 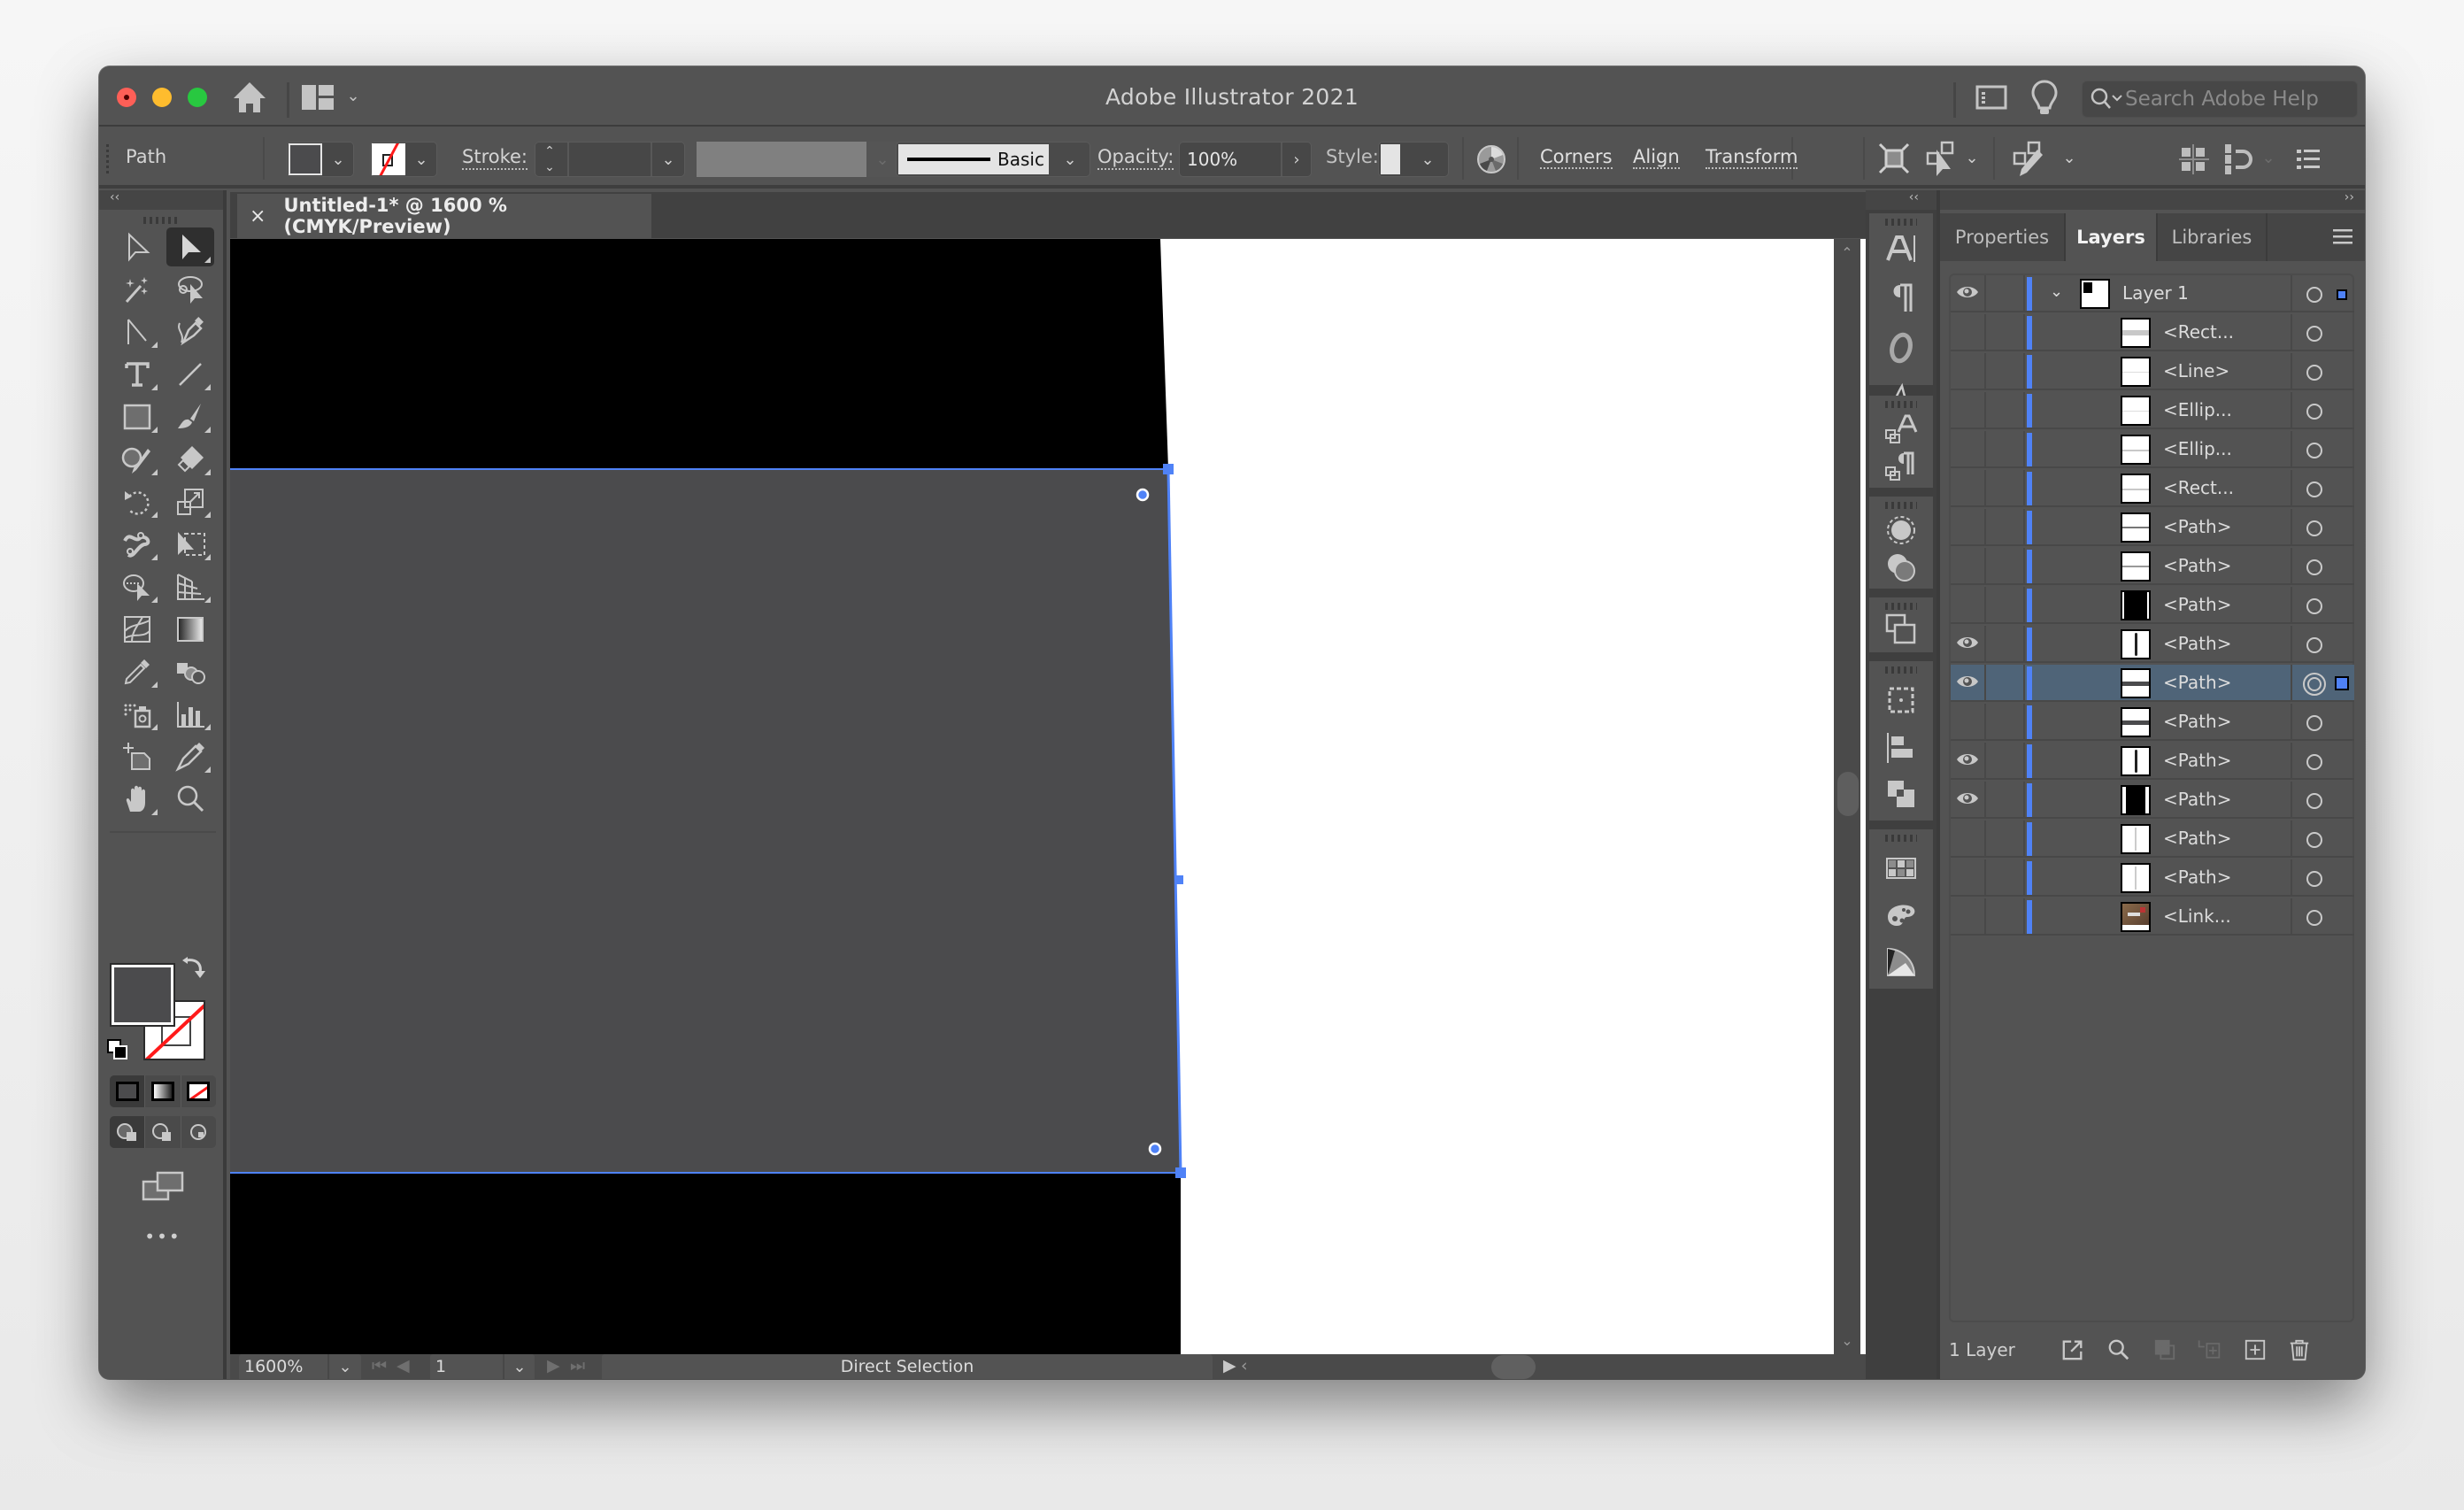 What do you see at coordinates (2057, 291) in the screenshot?
I see `expand-layer-chevron-icon: ⌄` at bounding box center [2057, 291].